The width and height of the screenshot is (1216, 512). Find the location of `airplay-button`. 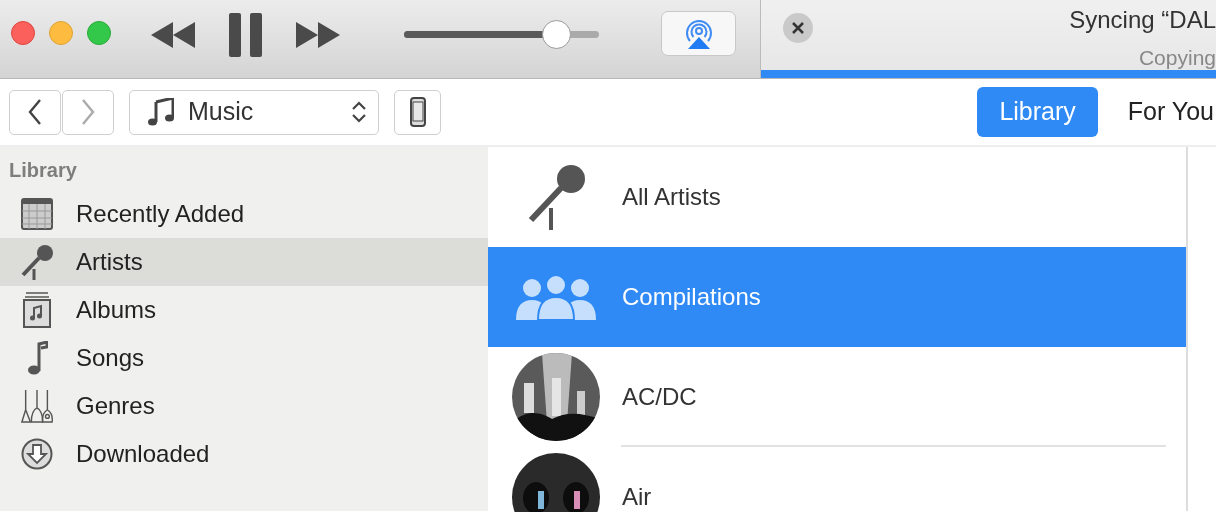

airplay-button is located at coordinates (698, 33).